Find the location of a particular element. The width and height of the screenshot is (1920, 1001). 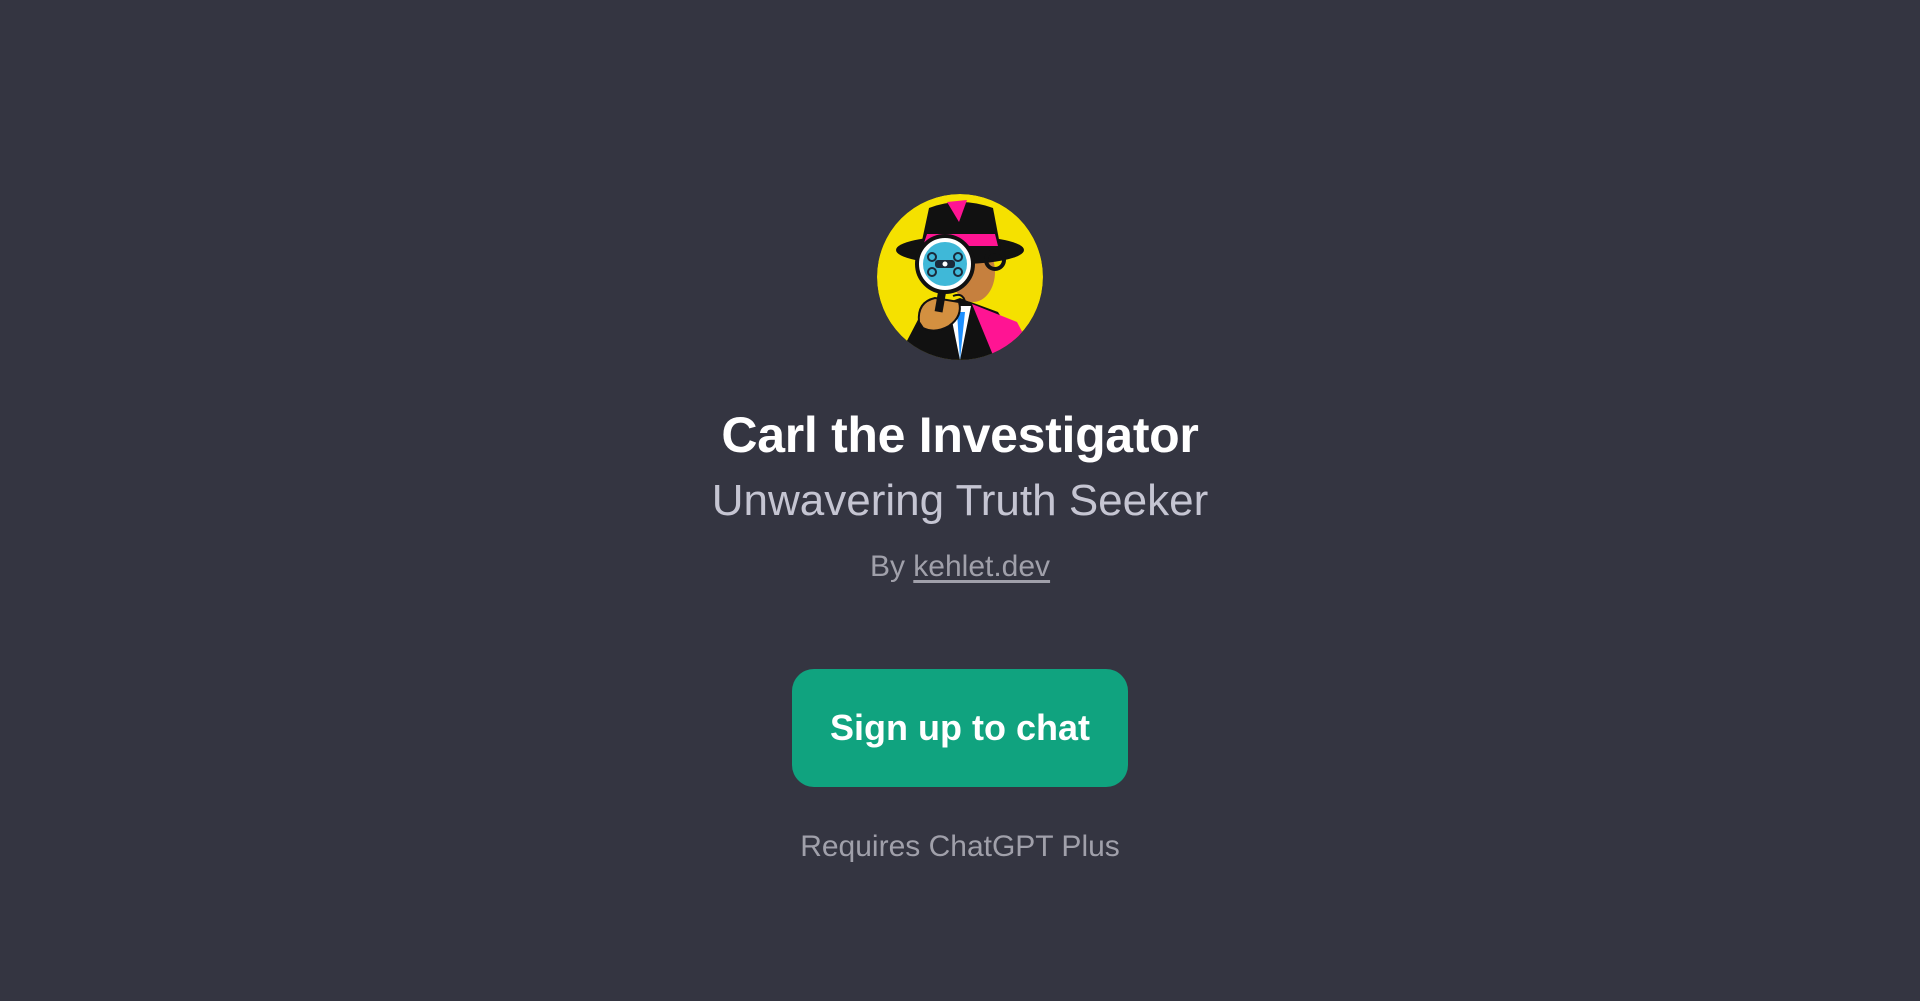

detective-avatar-icon is located at coordinates (960, 277).